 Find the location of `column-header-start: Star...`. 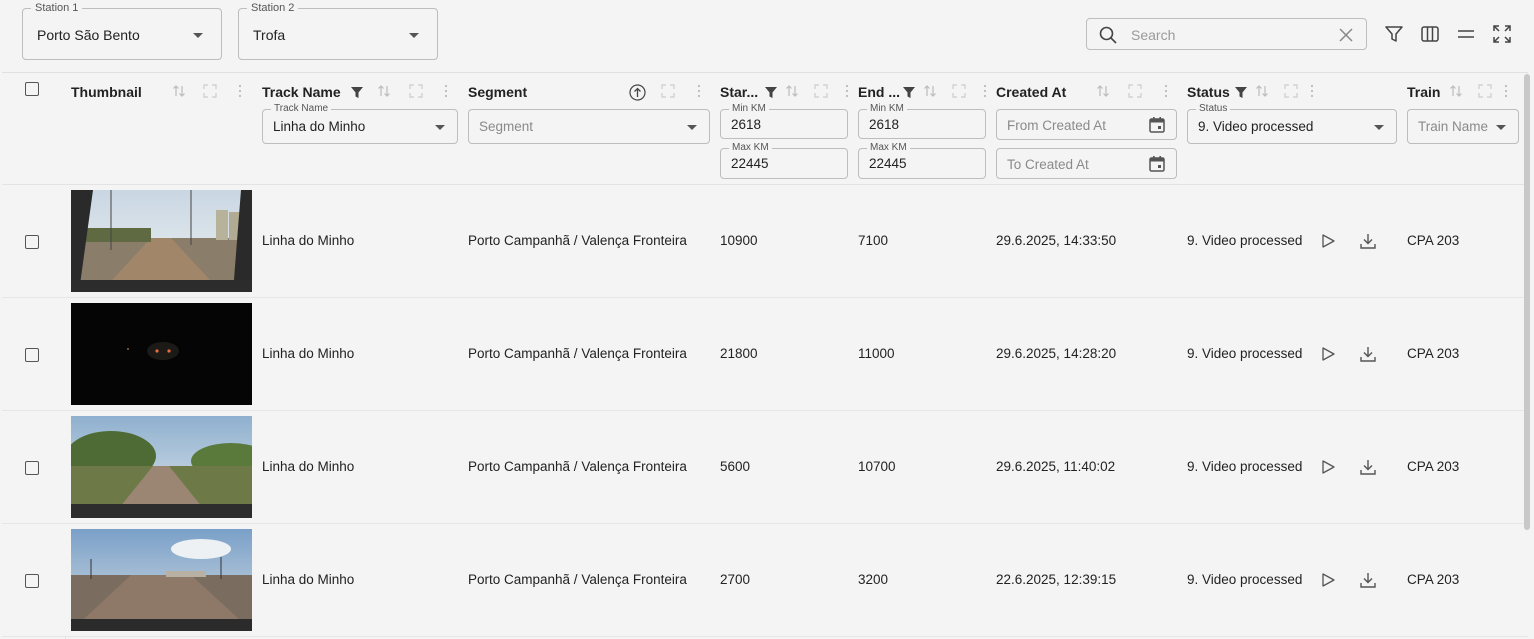

column-header-start: Star... is located at coordinates (739, 92).